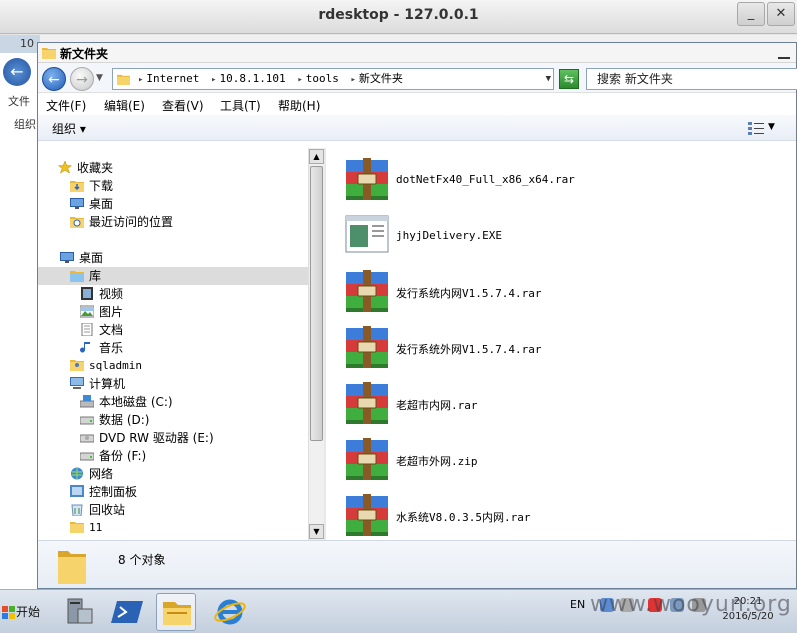  Describe the element at coordinates (569, 79) in the screenshot. I see `refresh-button: ⇆` at that location.